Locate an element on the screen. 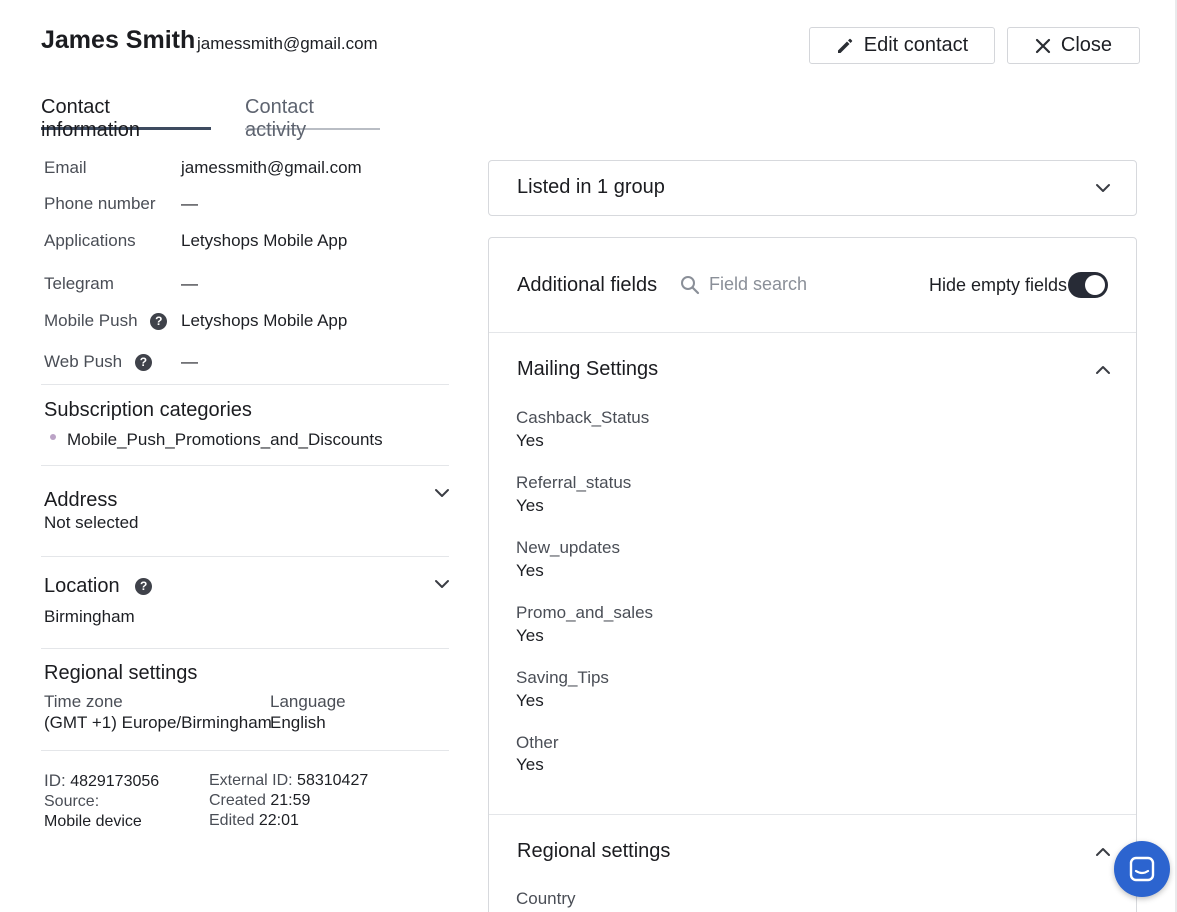  edit-contact-label: Edit contact is located at coordinates (916, 45).